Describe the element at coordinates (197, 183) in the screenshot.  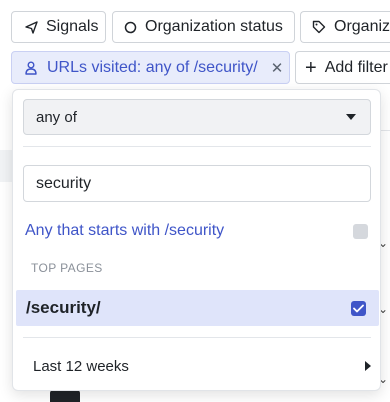
I see `url-search-input` at that location.